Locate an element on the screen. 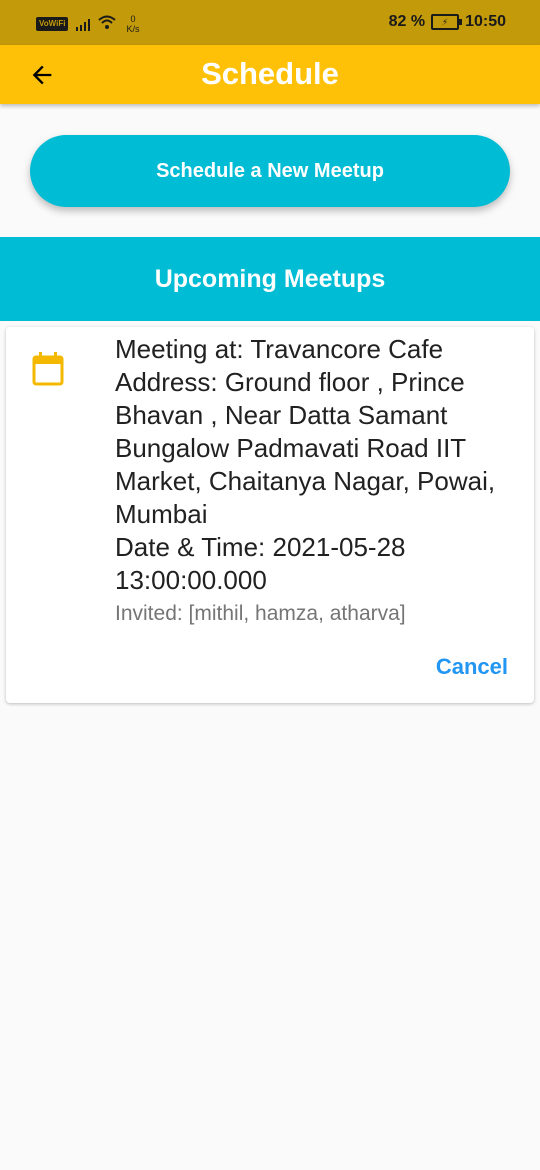 The height and width of the screenshot is (1170, 540). schedule-new-meetup-button: Schedule a New Meetup is located at coordinates (270, 171).